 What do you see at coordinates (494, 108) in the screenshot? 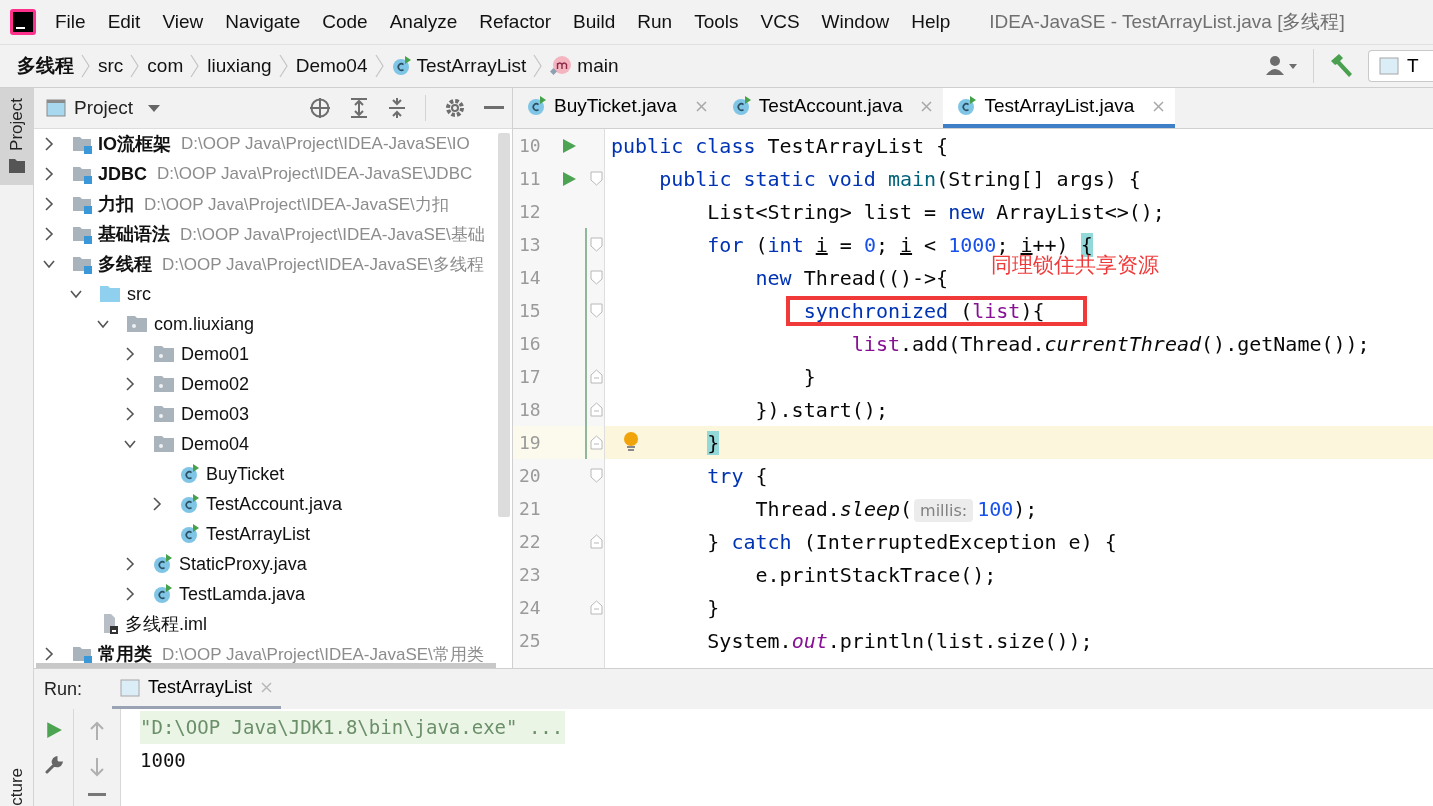
I see `minimize-icon` at bounding box center [494, 108].